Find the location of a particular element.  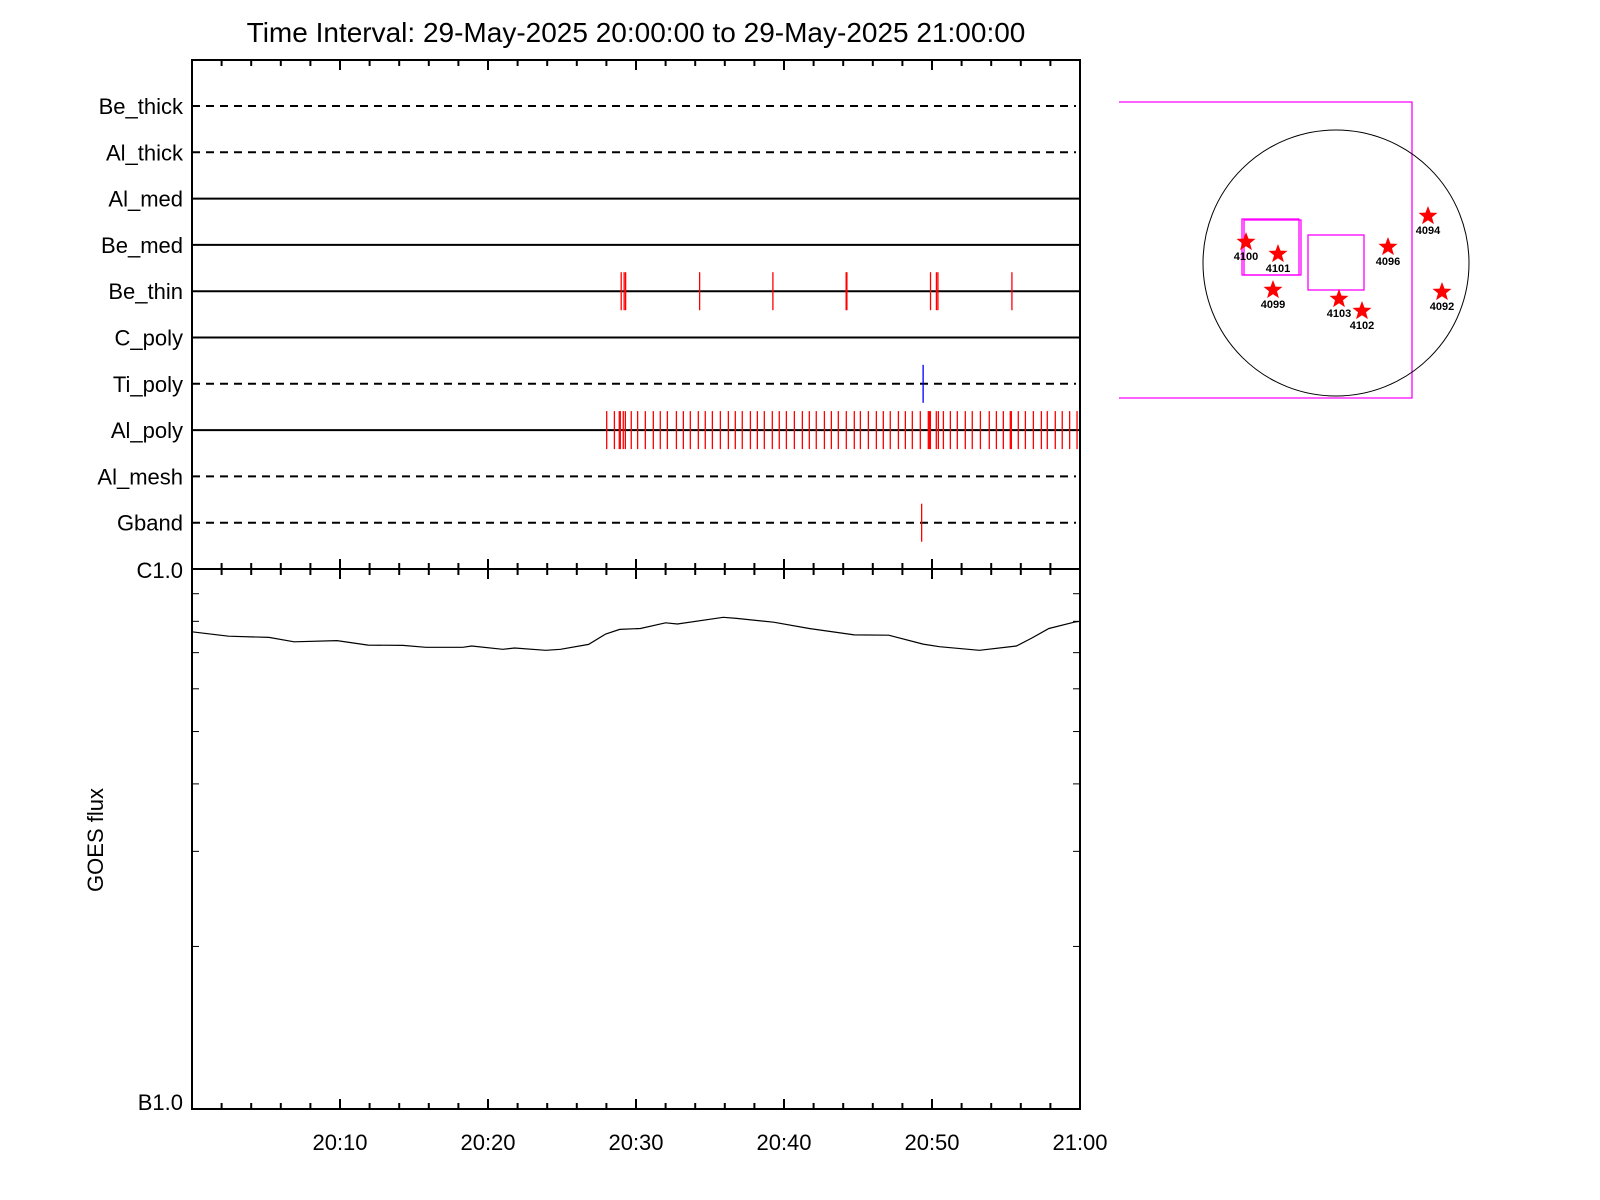

row-label-gband: Gband is located at coordinates (150, 523).